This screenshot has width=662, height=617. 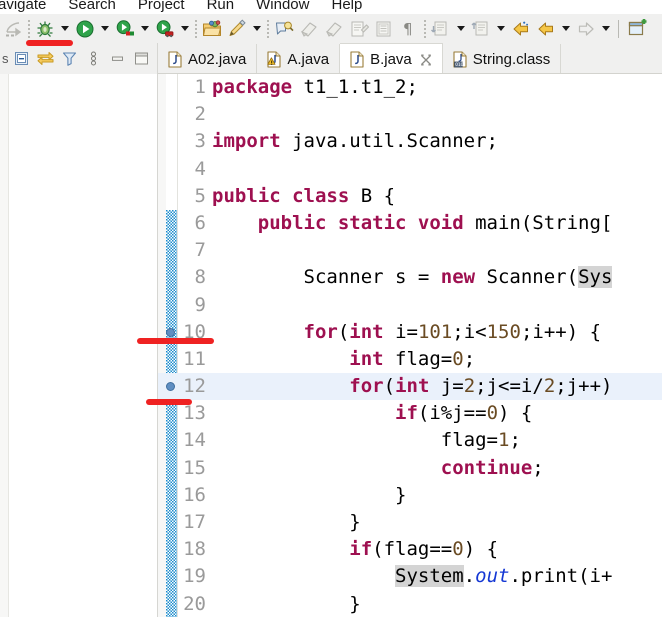 I want to click on new-java-package-icon, so click(x=211, y=29).